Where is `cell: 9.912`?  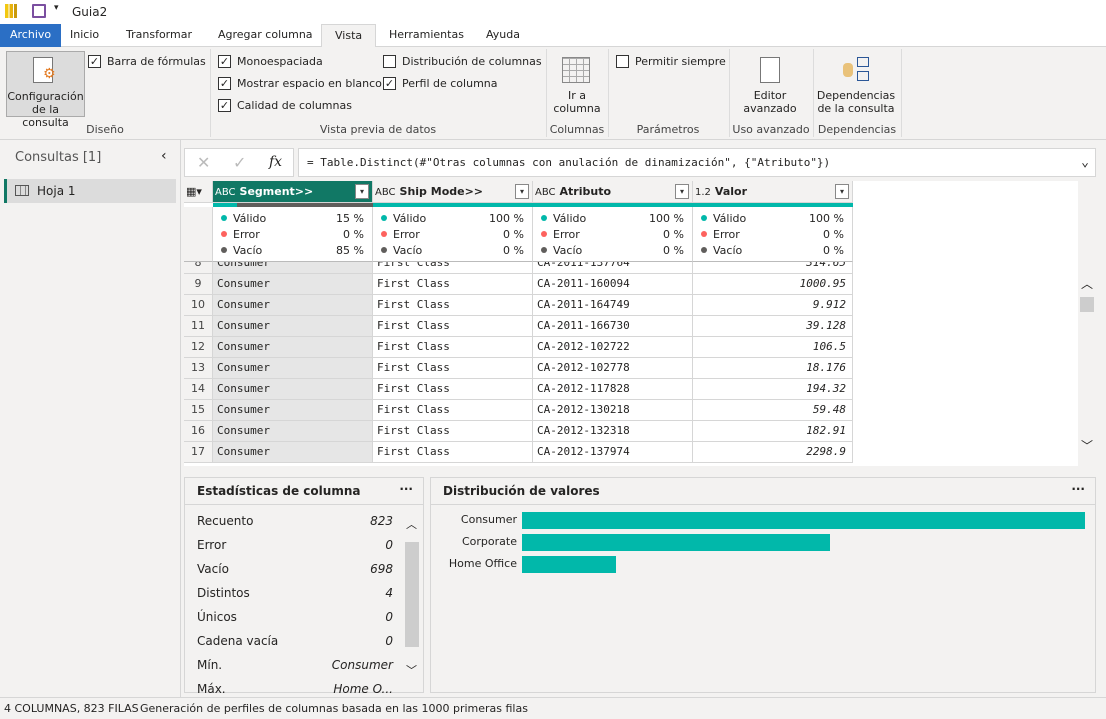
cell: 9.912 is located at coordinates (773, 305).